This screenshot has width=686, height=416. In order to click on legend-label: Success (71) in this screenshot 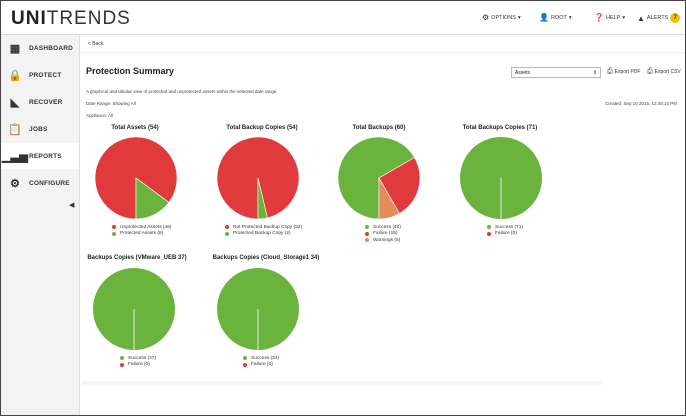, I will do `click(509, 227)`.